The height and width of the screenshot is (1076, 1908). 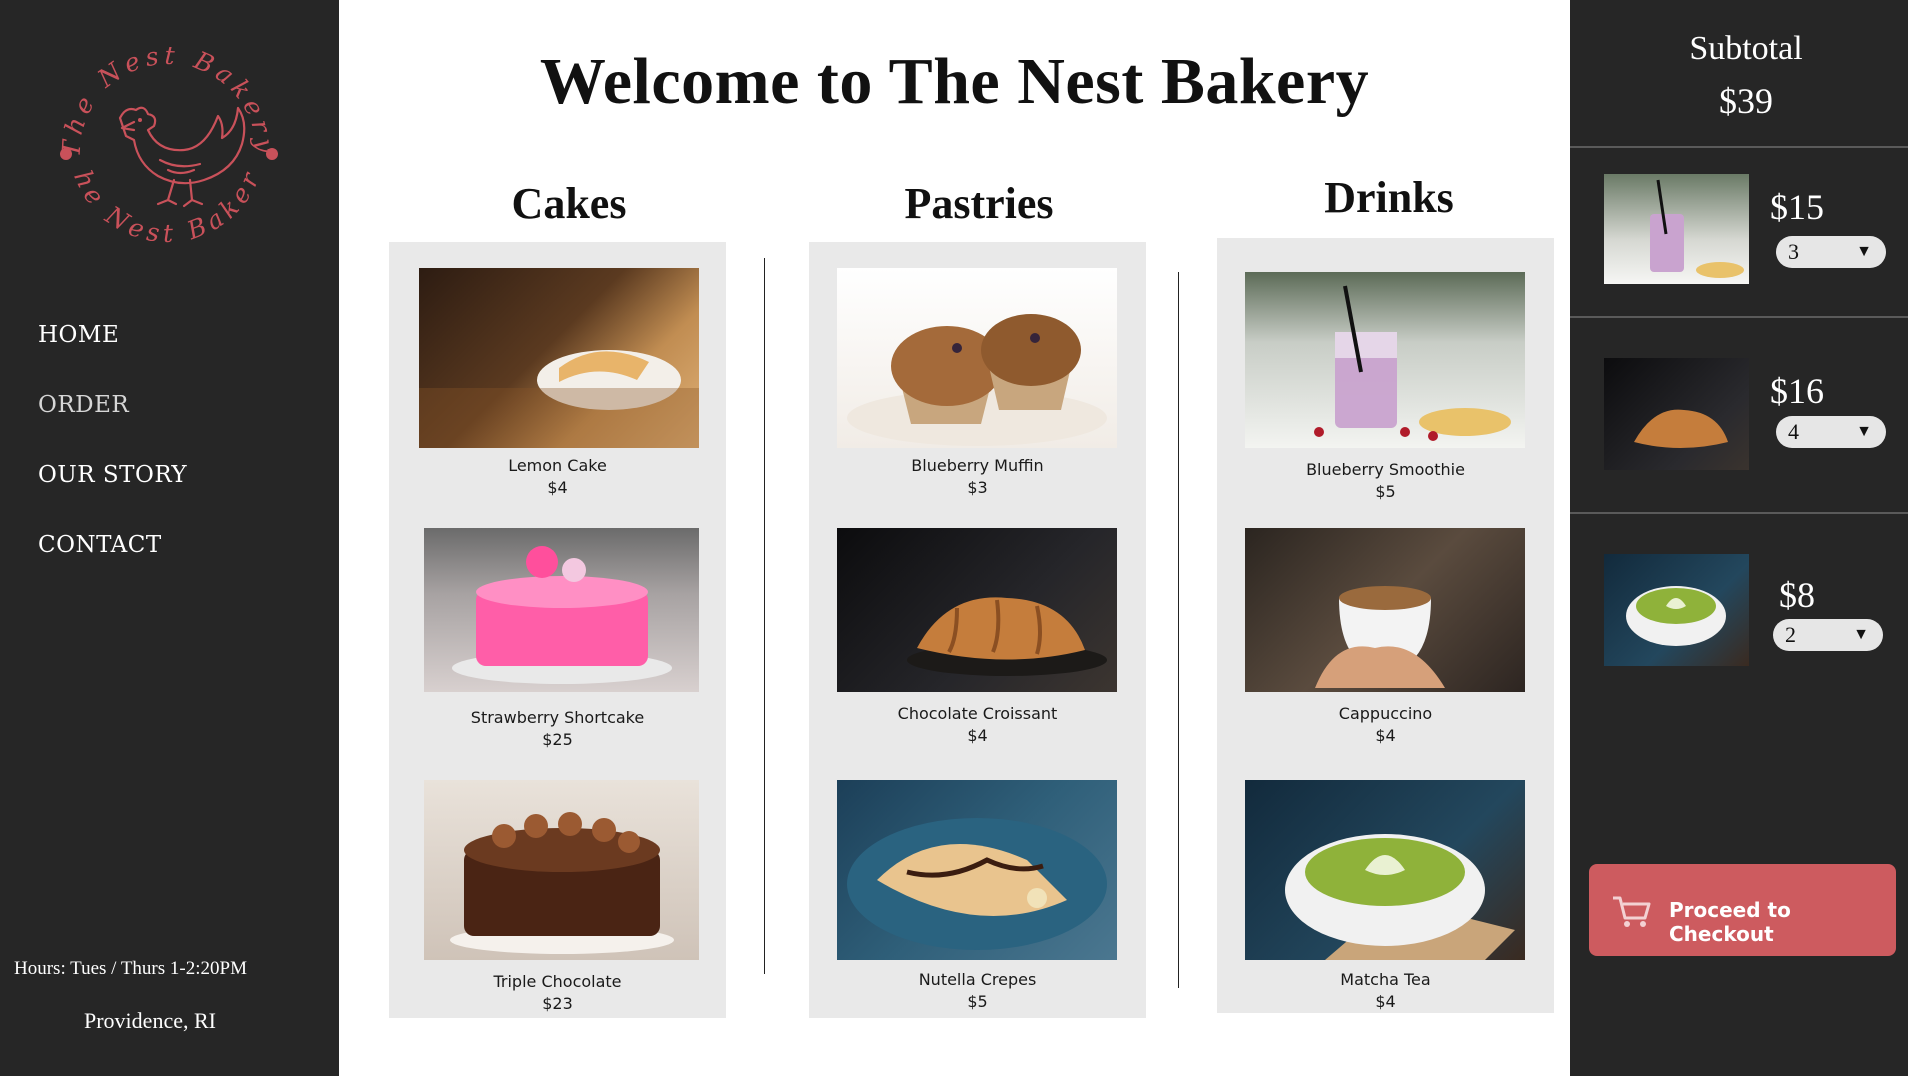 I want to click on triple-chocolate-photo, so click(x=561, y=870).